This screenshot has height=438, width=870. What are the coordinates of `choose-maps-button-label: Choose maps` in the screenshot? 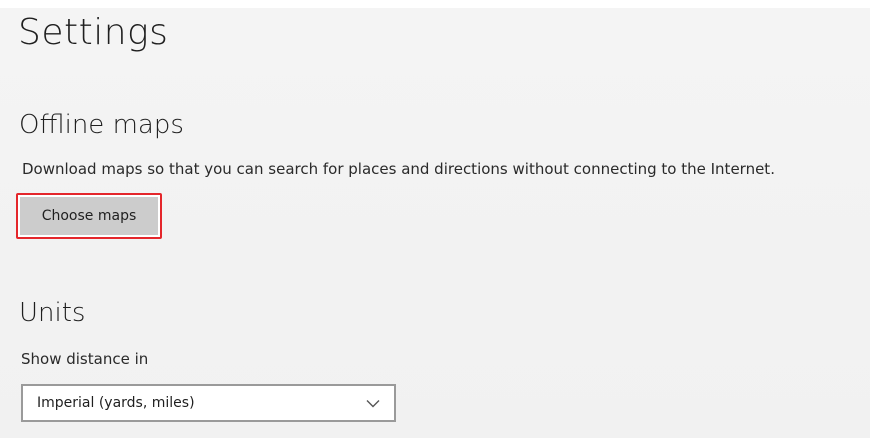 It's located at (89, 216).